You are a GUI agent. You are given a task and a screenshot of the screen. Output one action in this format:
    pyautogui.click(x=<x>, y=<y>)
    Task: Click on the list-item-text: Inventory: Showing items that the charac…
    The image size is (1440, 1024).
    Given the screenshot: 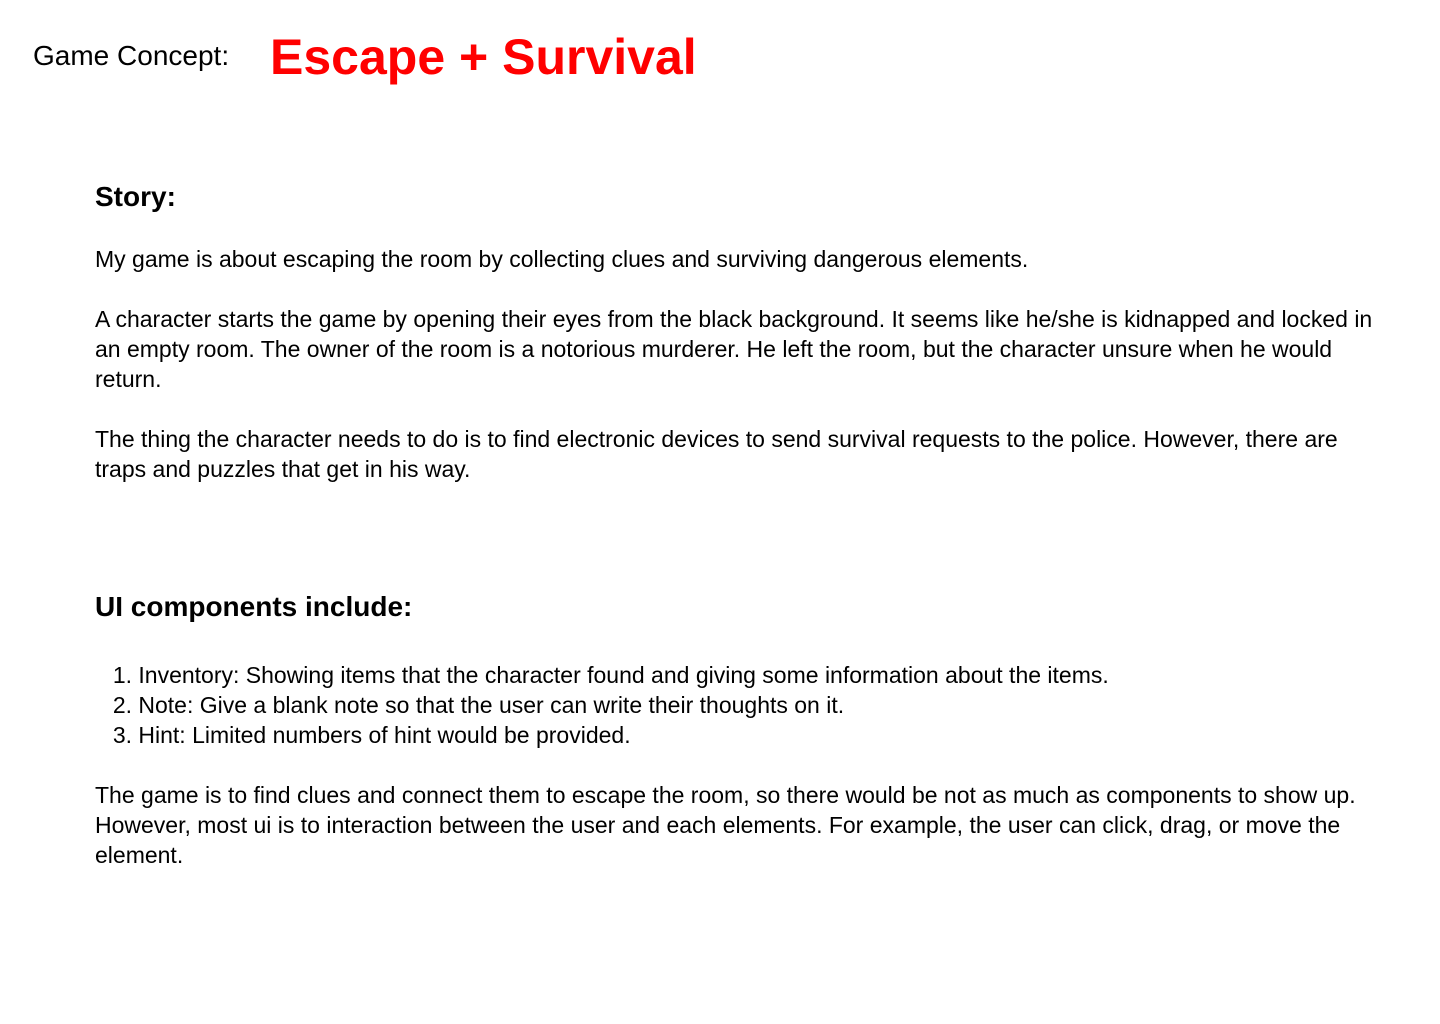 What is the action you would take?
    pyautogui.click(x=623, y=675)
    